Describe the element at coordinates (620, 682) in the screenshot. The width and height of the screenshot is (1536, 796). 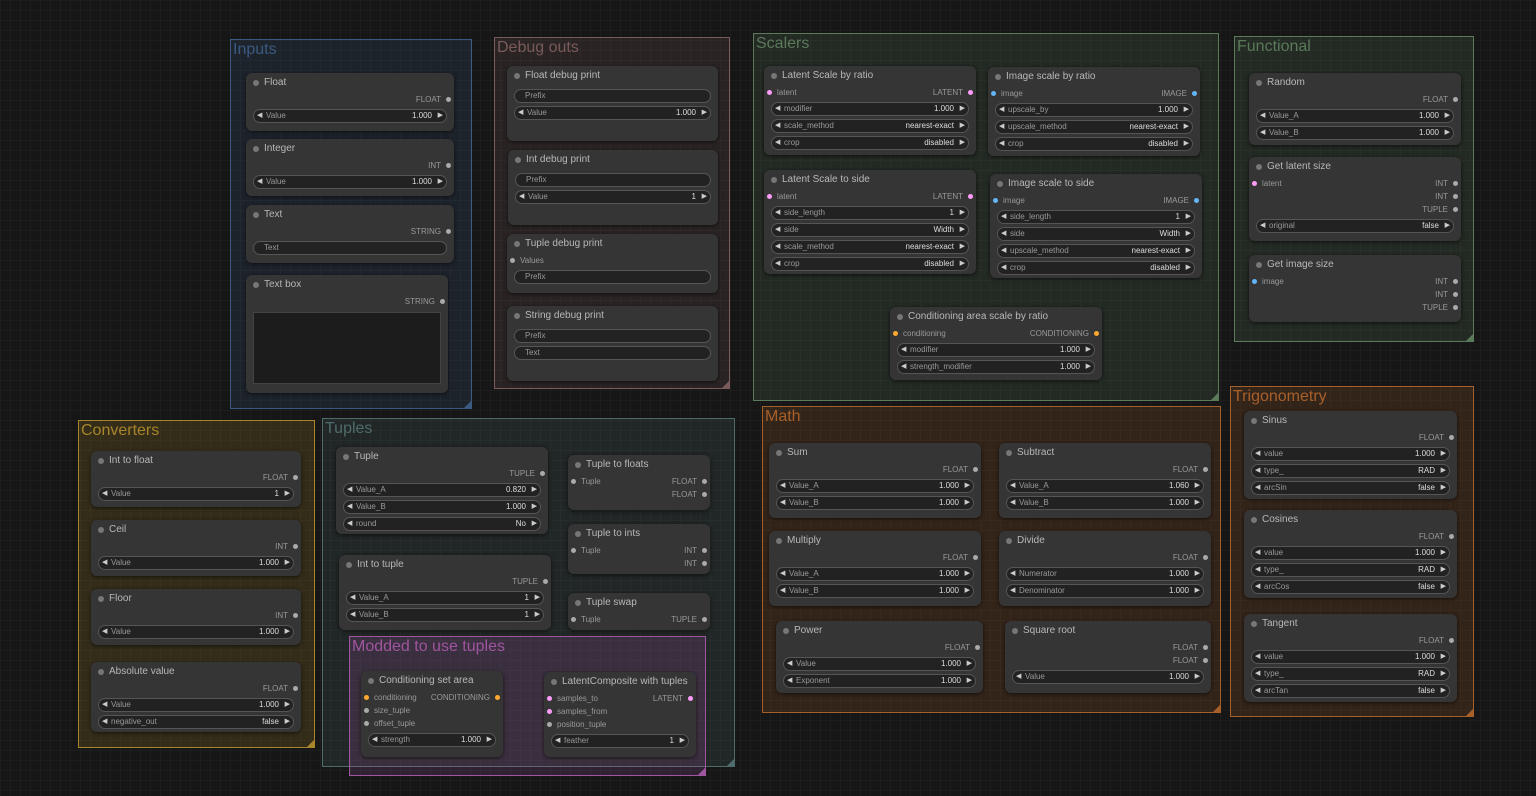
I see `node-title: LatentComposite with tuples` at that location.